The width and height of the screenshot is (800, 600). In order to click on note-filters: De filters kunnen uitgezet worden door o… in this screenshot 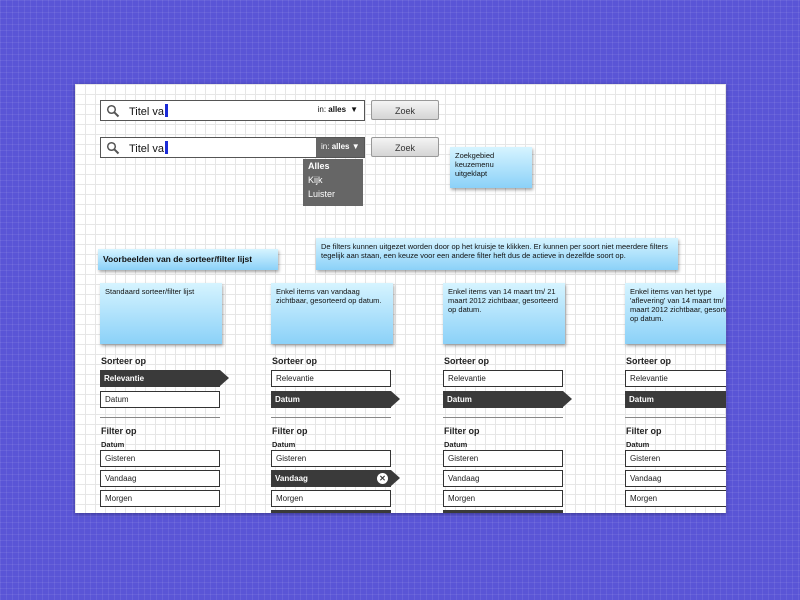, I will do `click(497, 254)`.